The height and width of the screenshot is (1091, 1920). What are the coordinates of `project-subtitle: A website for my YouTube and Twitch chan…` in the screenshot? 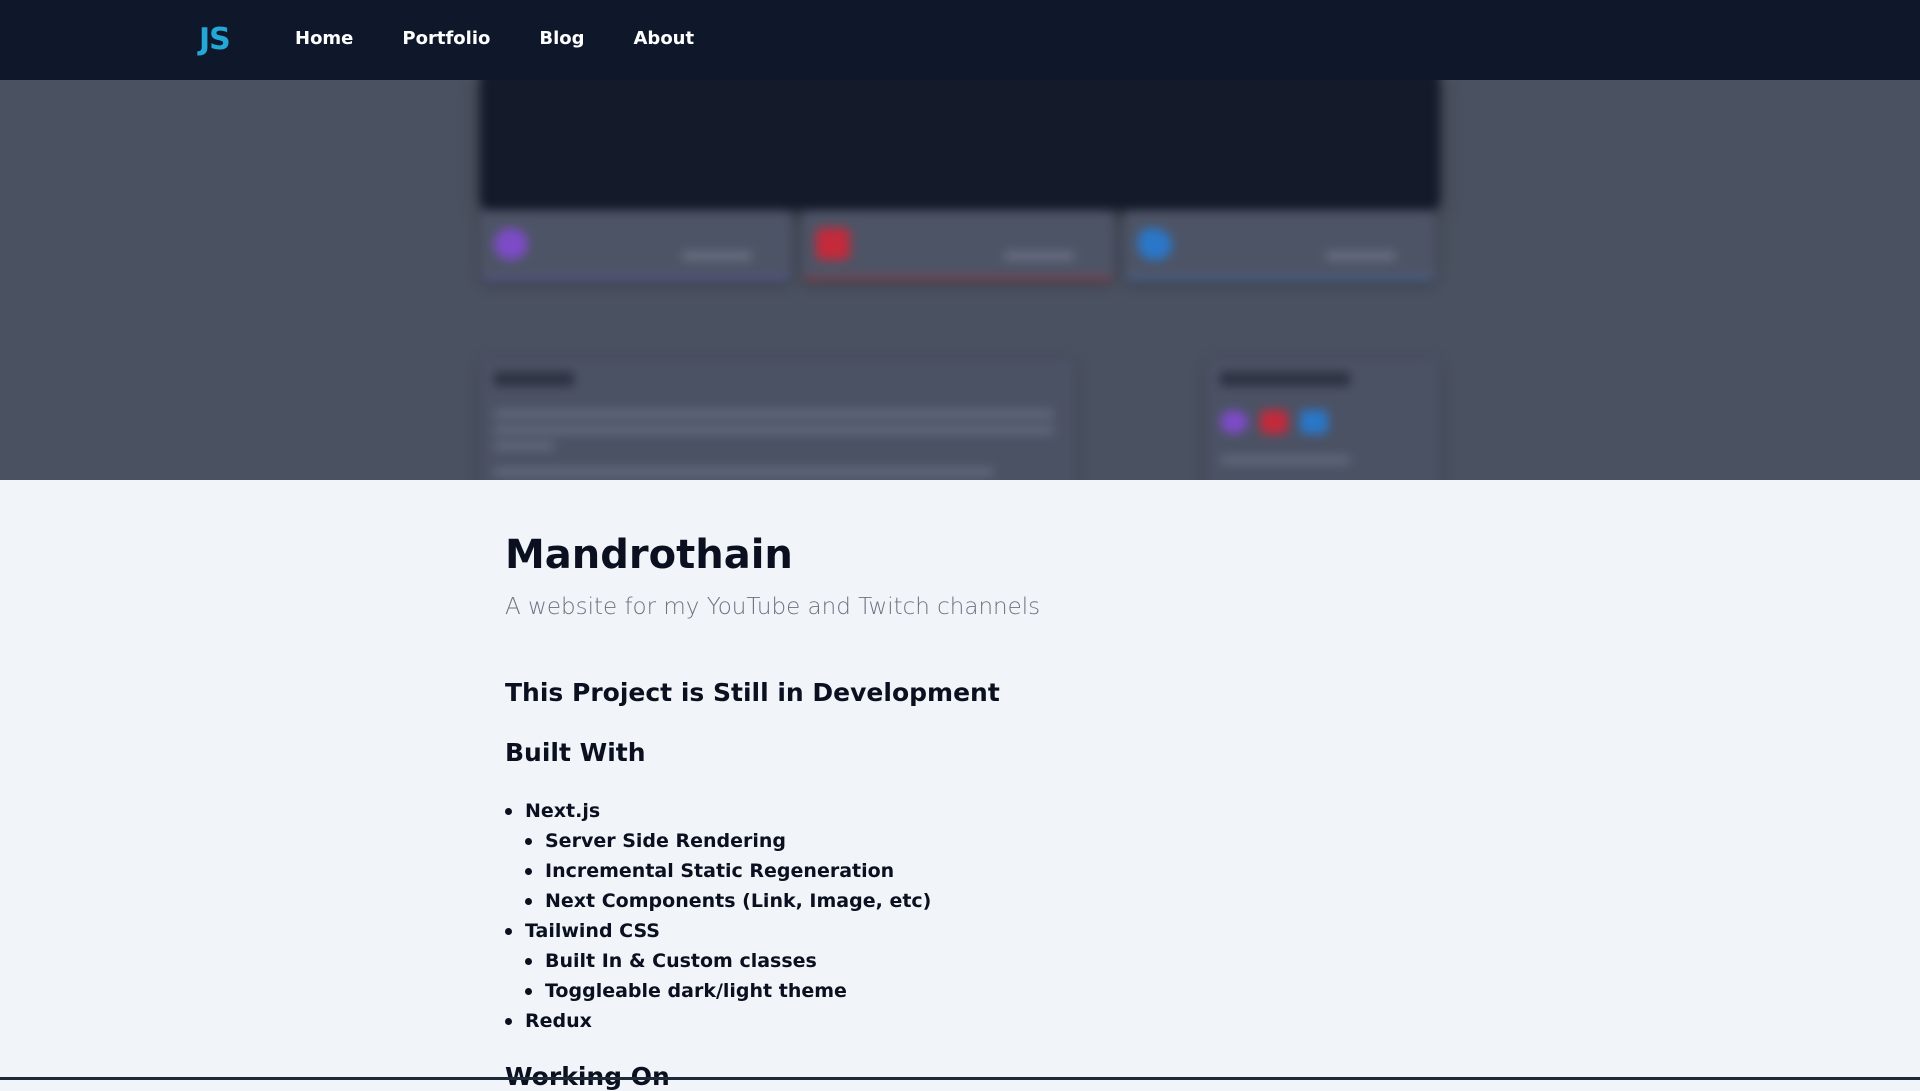 It's located at (773, 607).